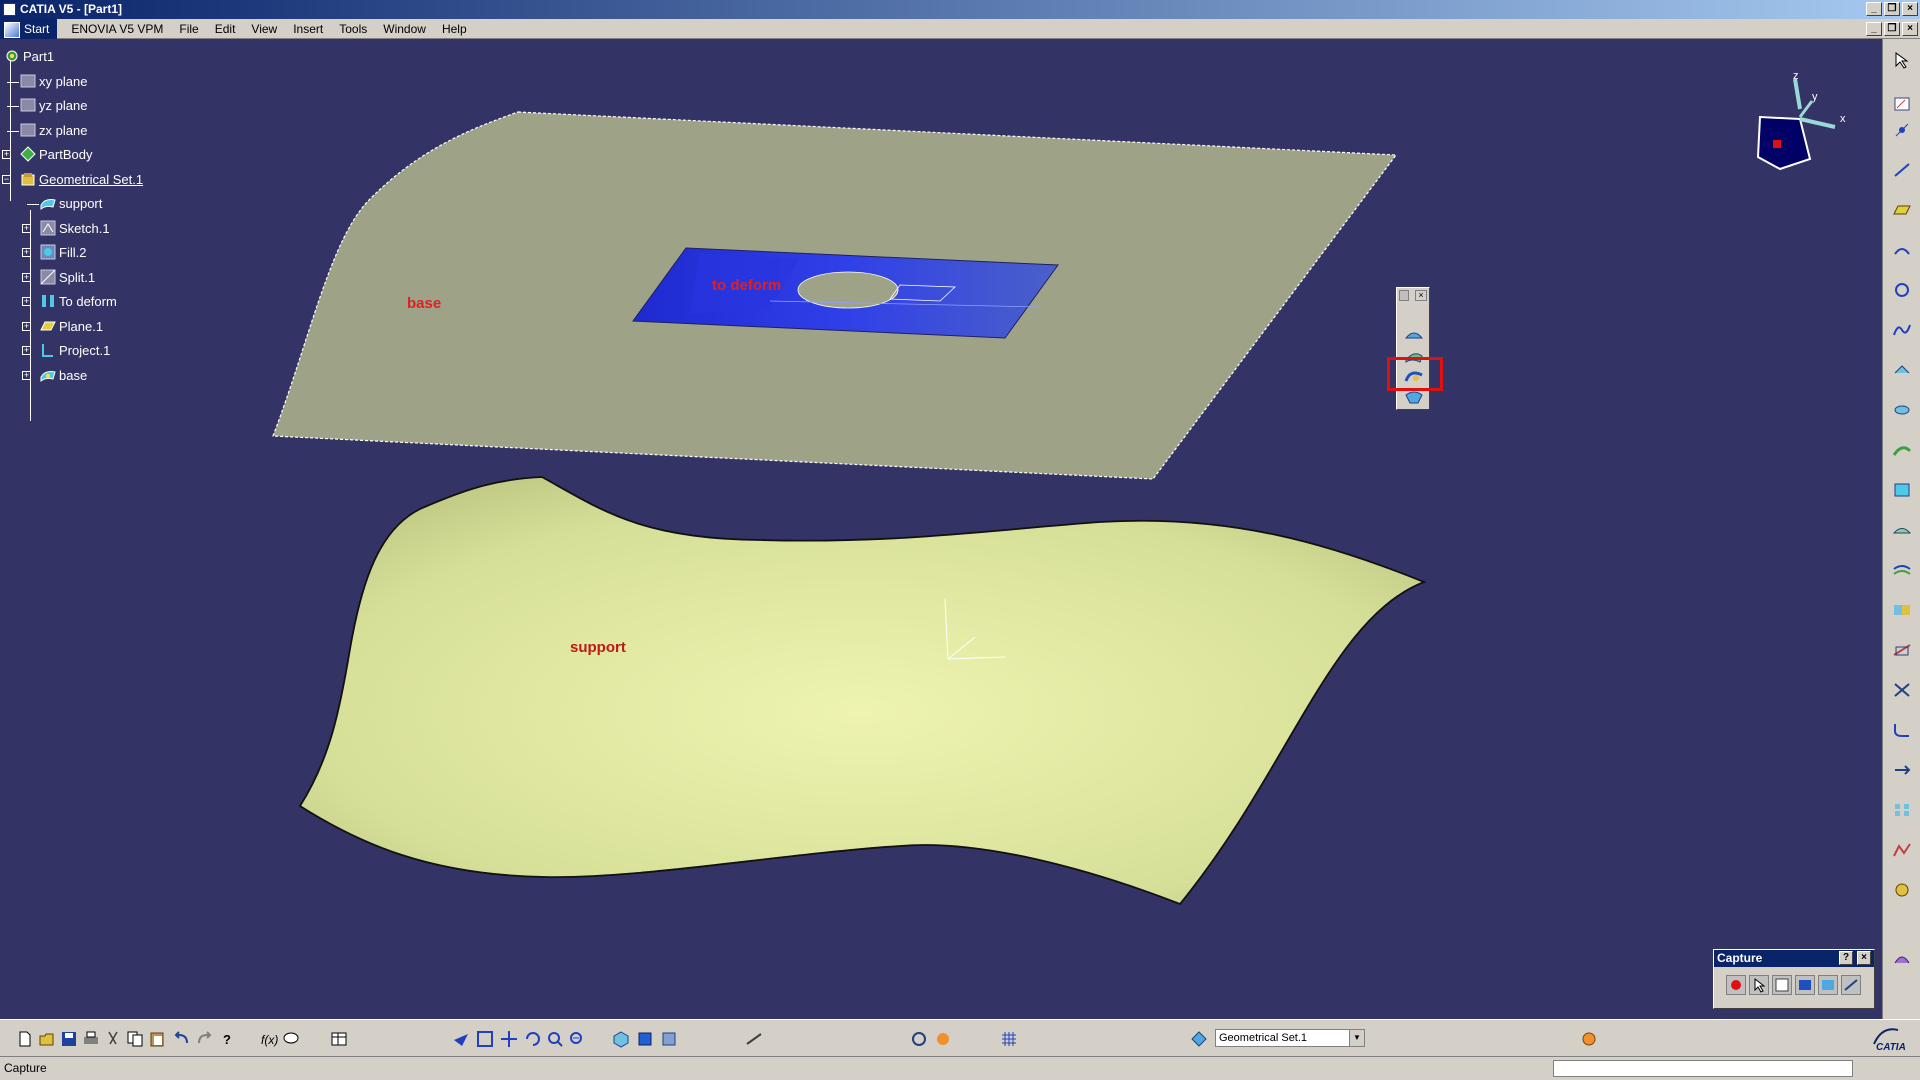 Image resolution: width=1920 pixels, height=1080 pixels. I want to click on split-tool-icon, so click(1902, 650).